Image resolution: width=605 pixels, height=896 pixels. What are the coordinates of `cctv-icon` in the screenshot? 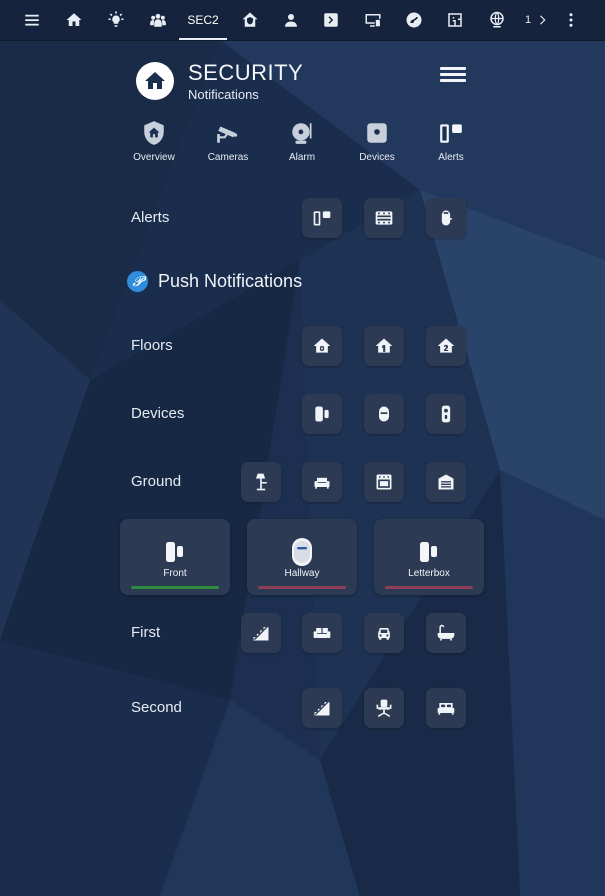 It's located at (227, 134).